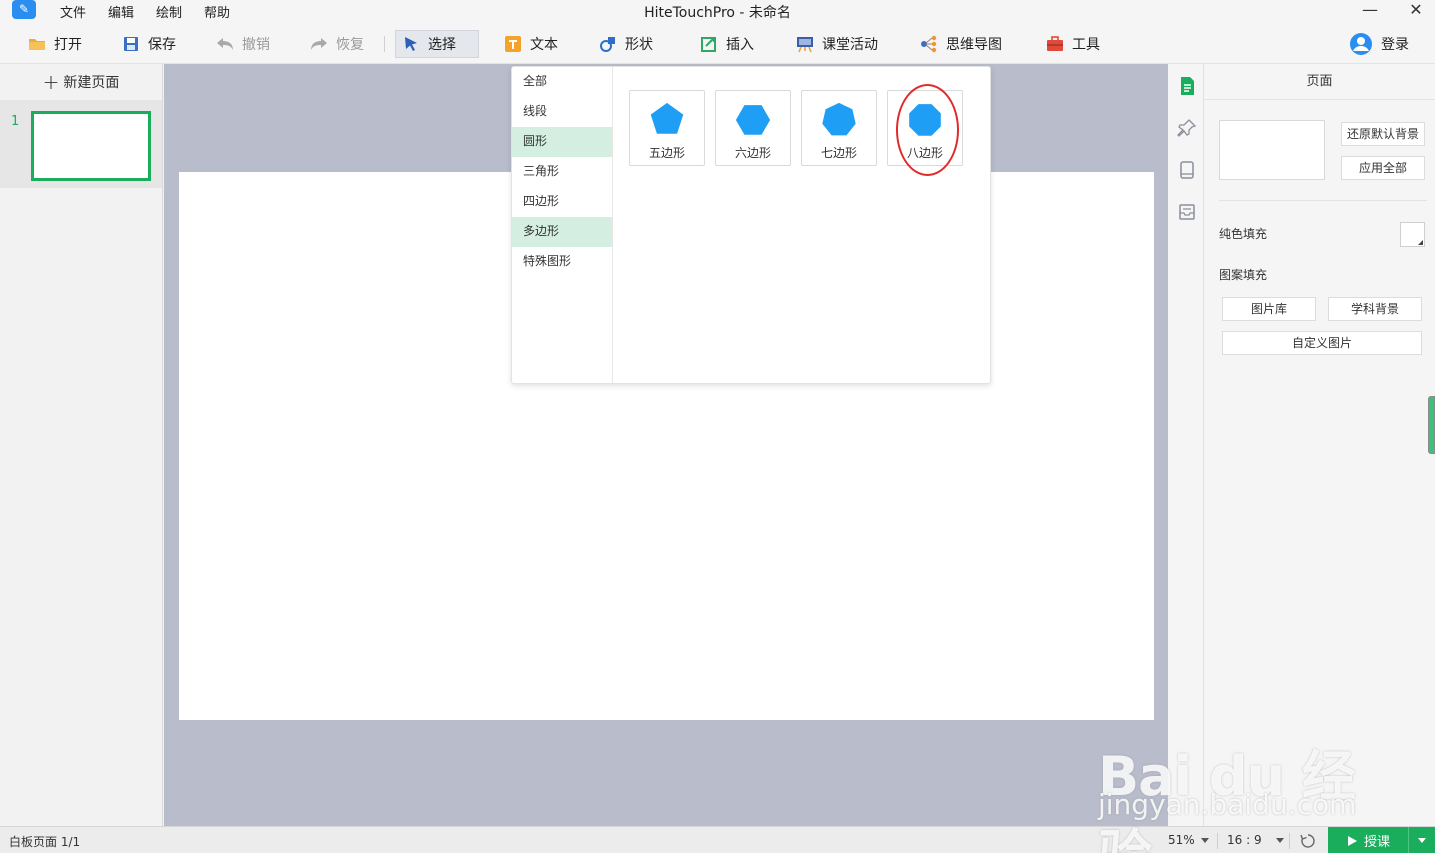  Describe the element at coordinates (805, 44) in the screenshot. I see `classroom-icon` at that location.